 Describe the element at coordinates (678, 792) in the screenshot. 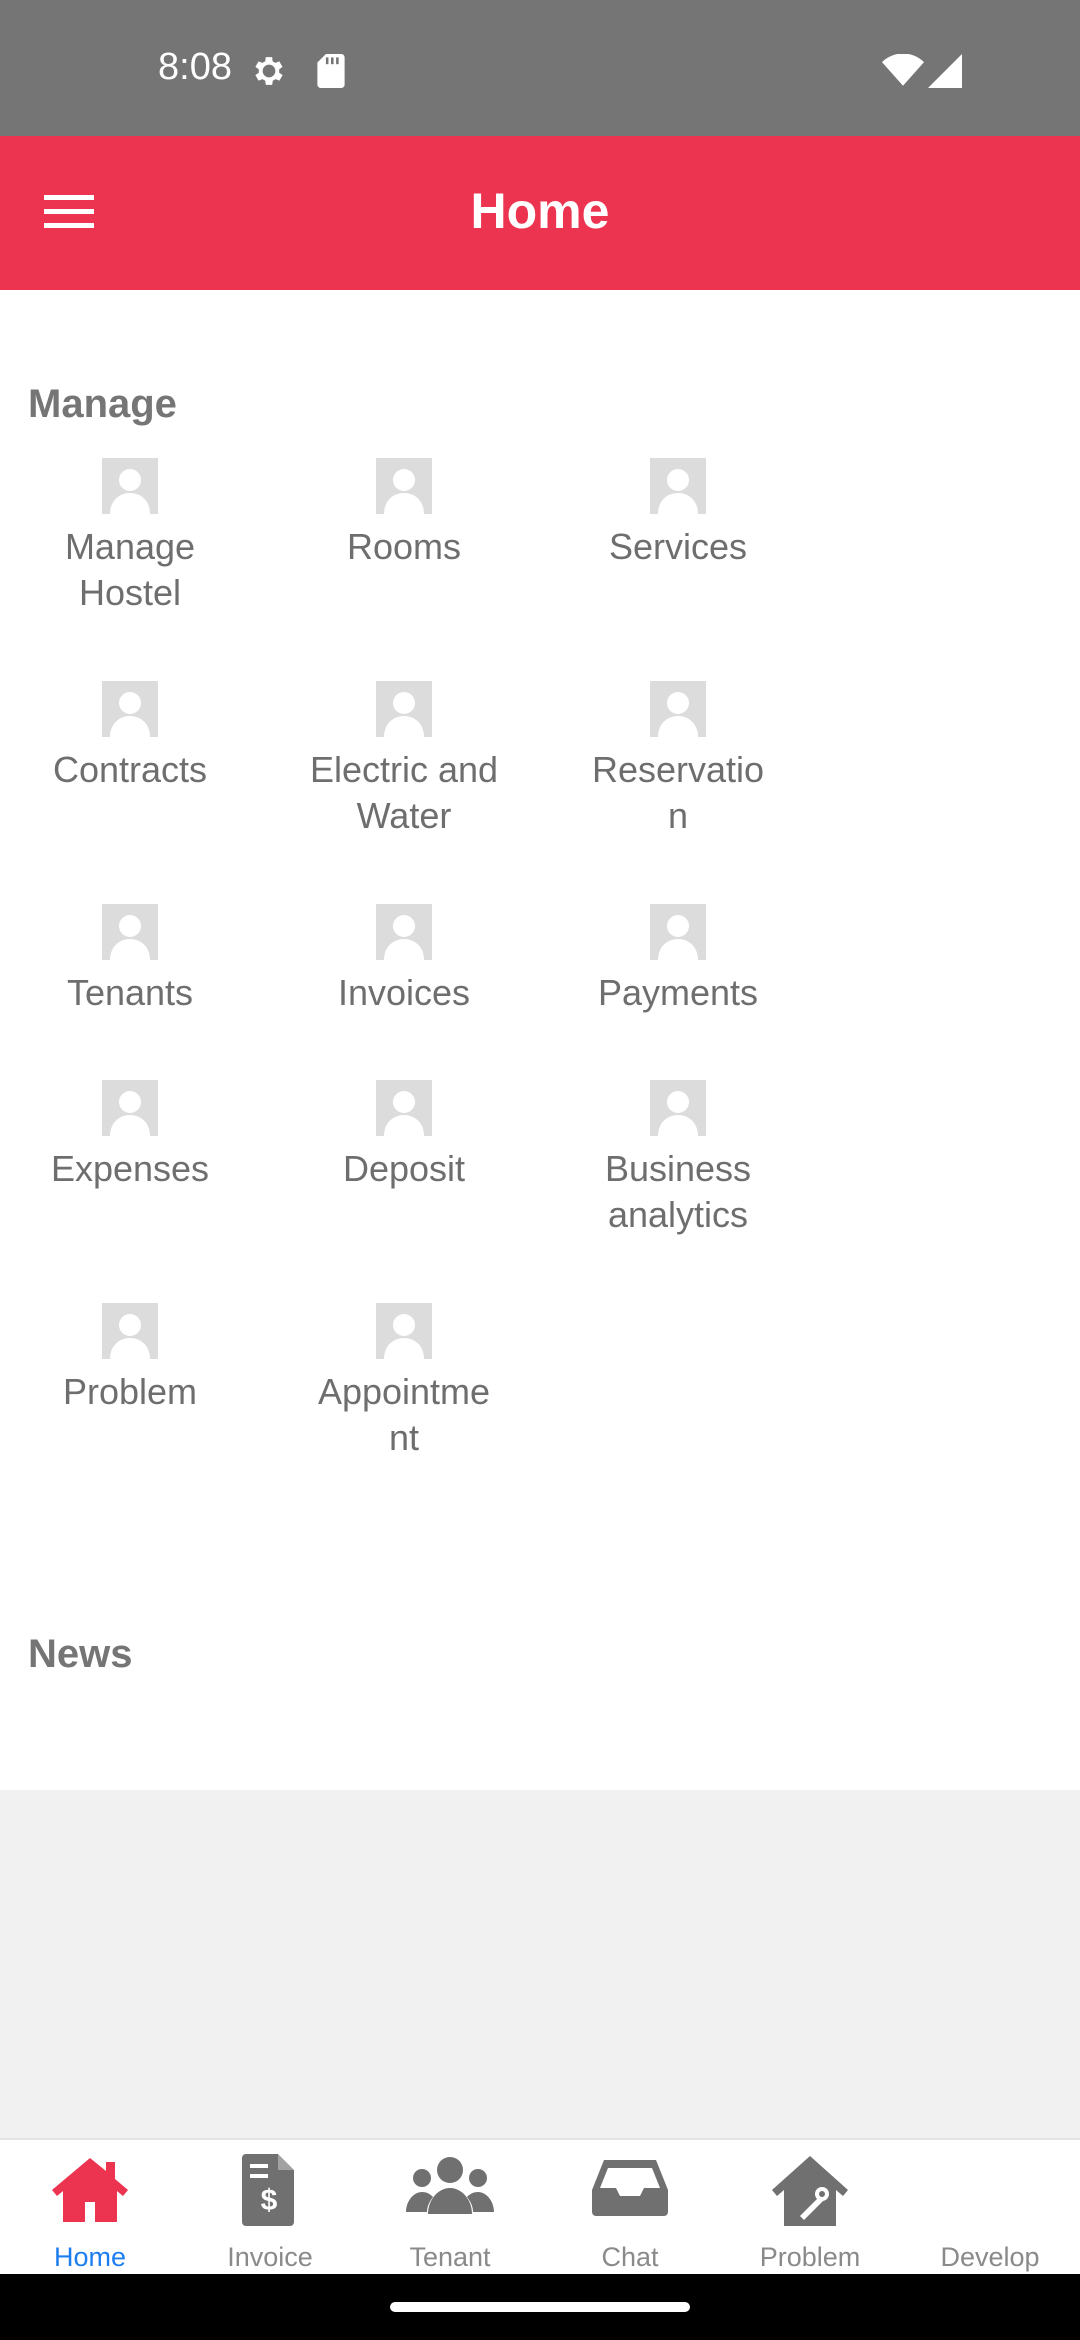

I see `manage-tile-label: Reservatio n` at that location.